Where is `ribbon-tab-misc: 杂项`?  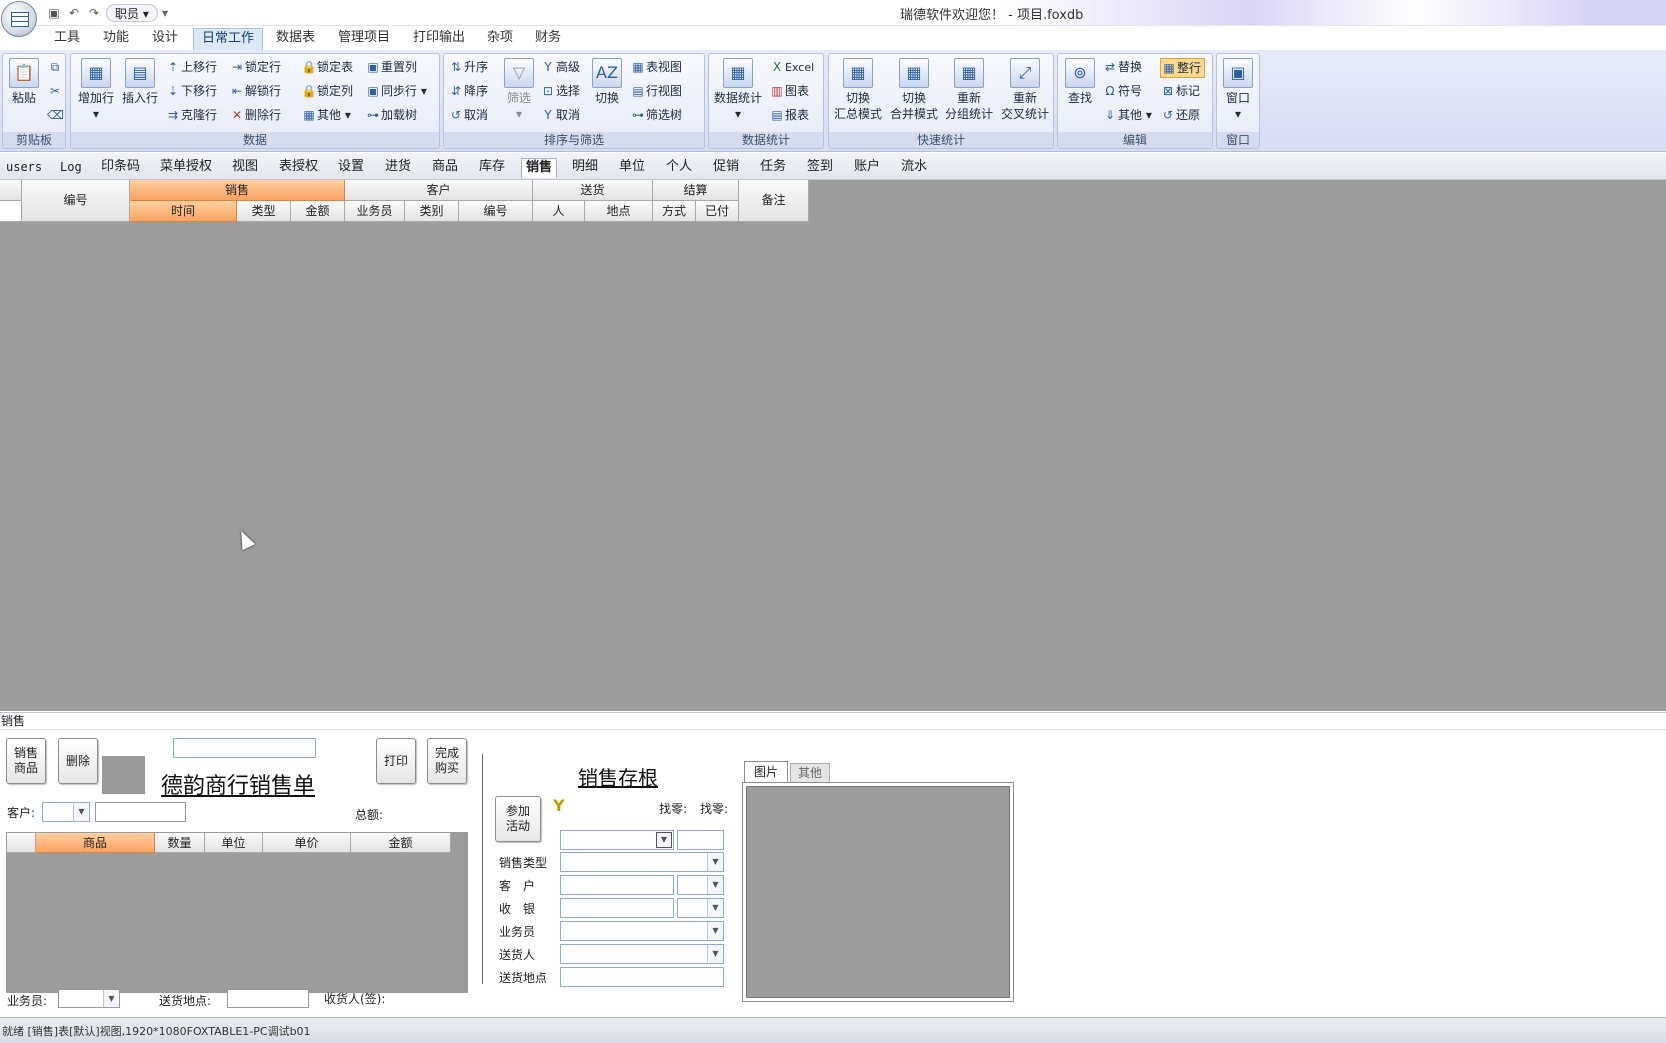 ribbon-tab-misc: 杂项 is located at coordinates (500, 39).